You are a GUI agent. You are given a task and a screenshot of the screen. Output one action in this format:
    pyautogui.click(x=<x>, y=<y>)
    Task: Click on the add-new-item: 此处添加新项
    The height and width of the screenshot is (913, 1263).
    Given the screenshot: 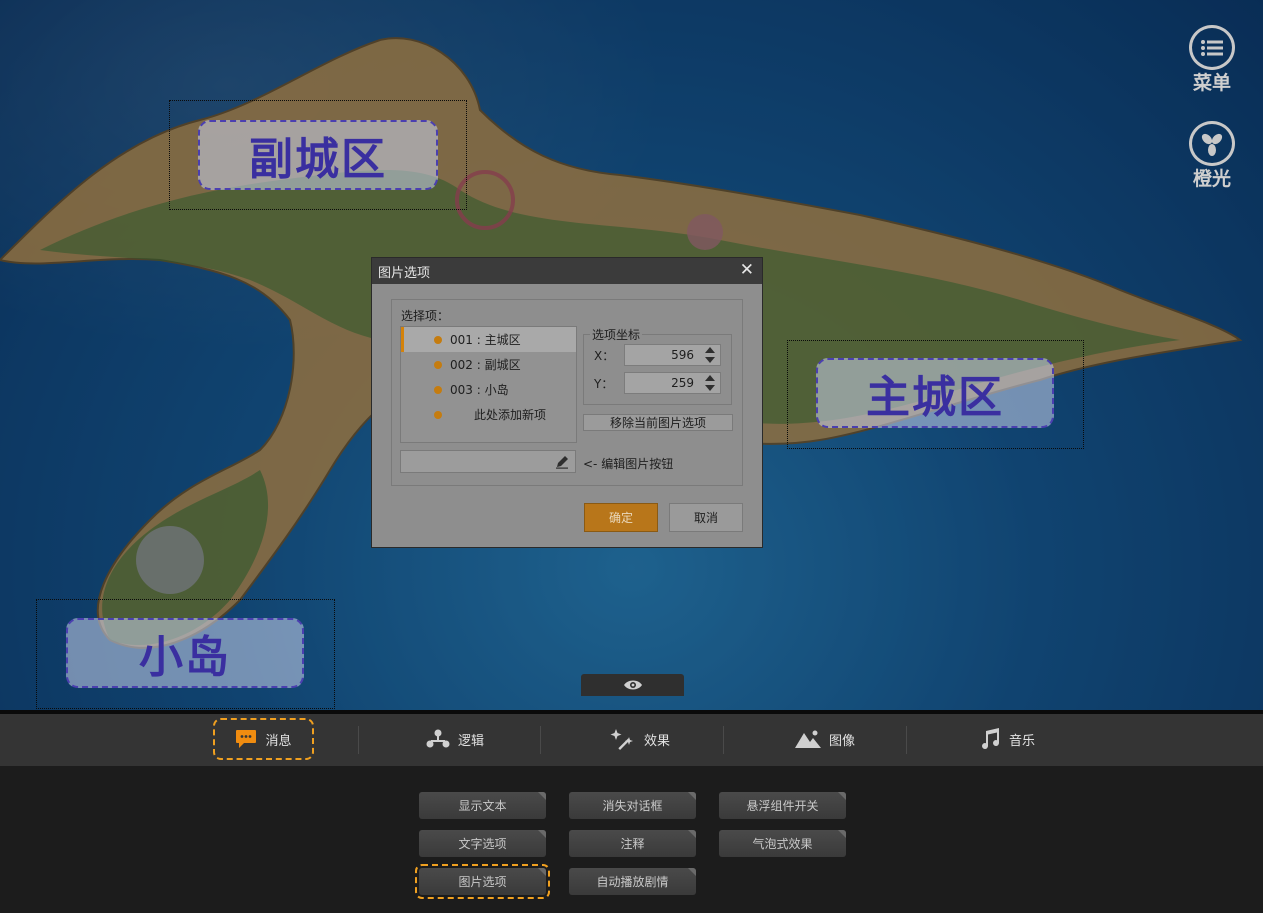 What is the action you would take?
    pyautogui.click(x=488, y=414)
    